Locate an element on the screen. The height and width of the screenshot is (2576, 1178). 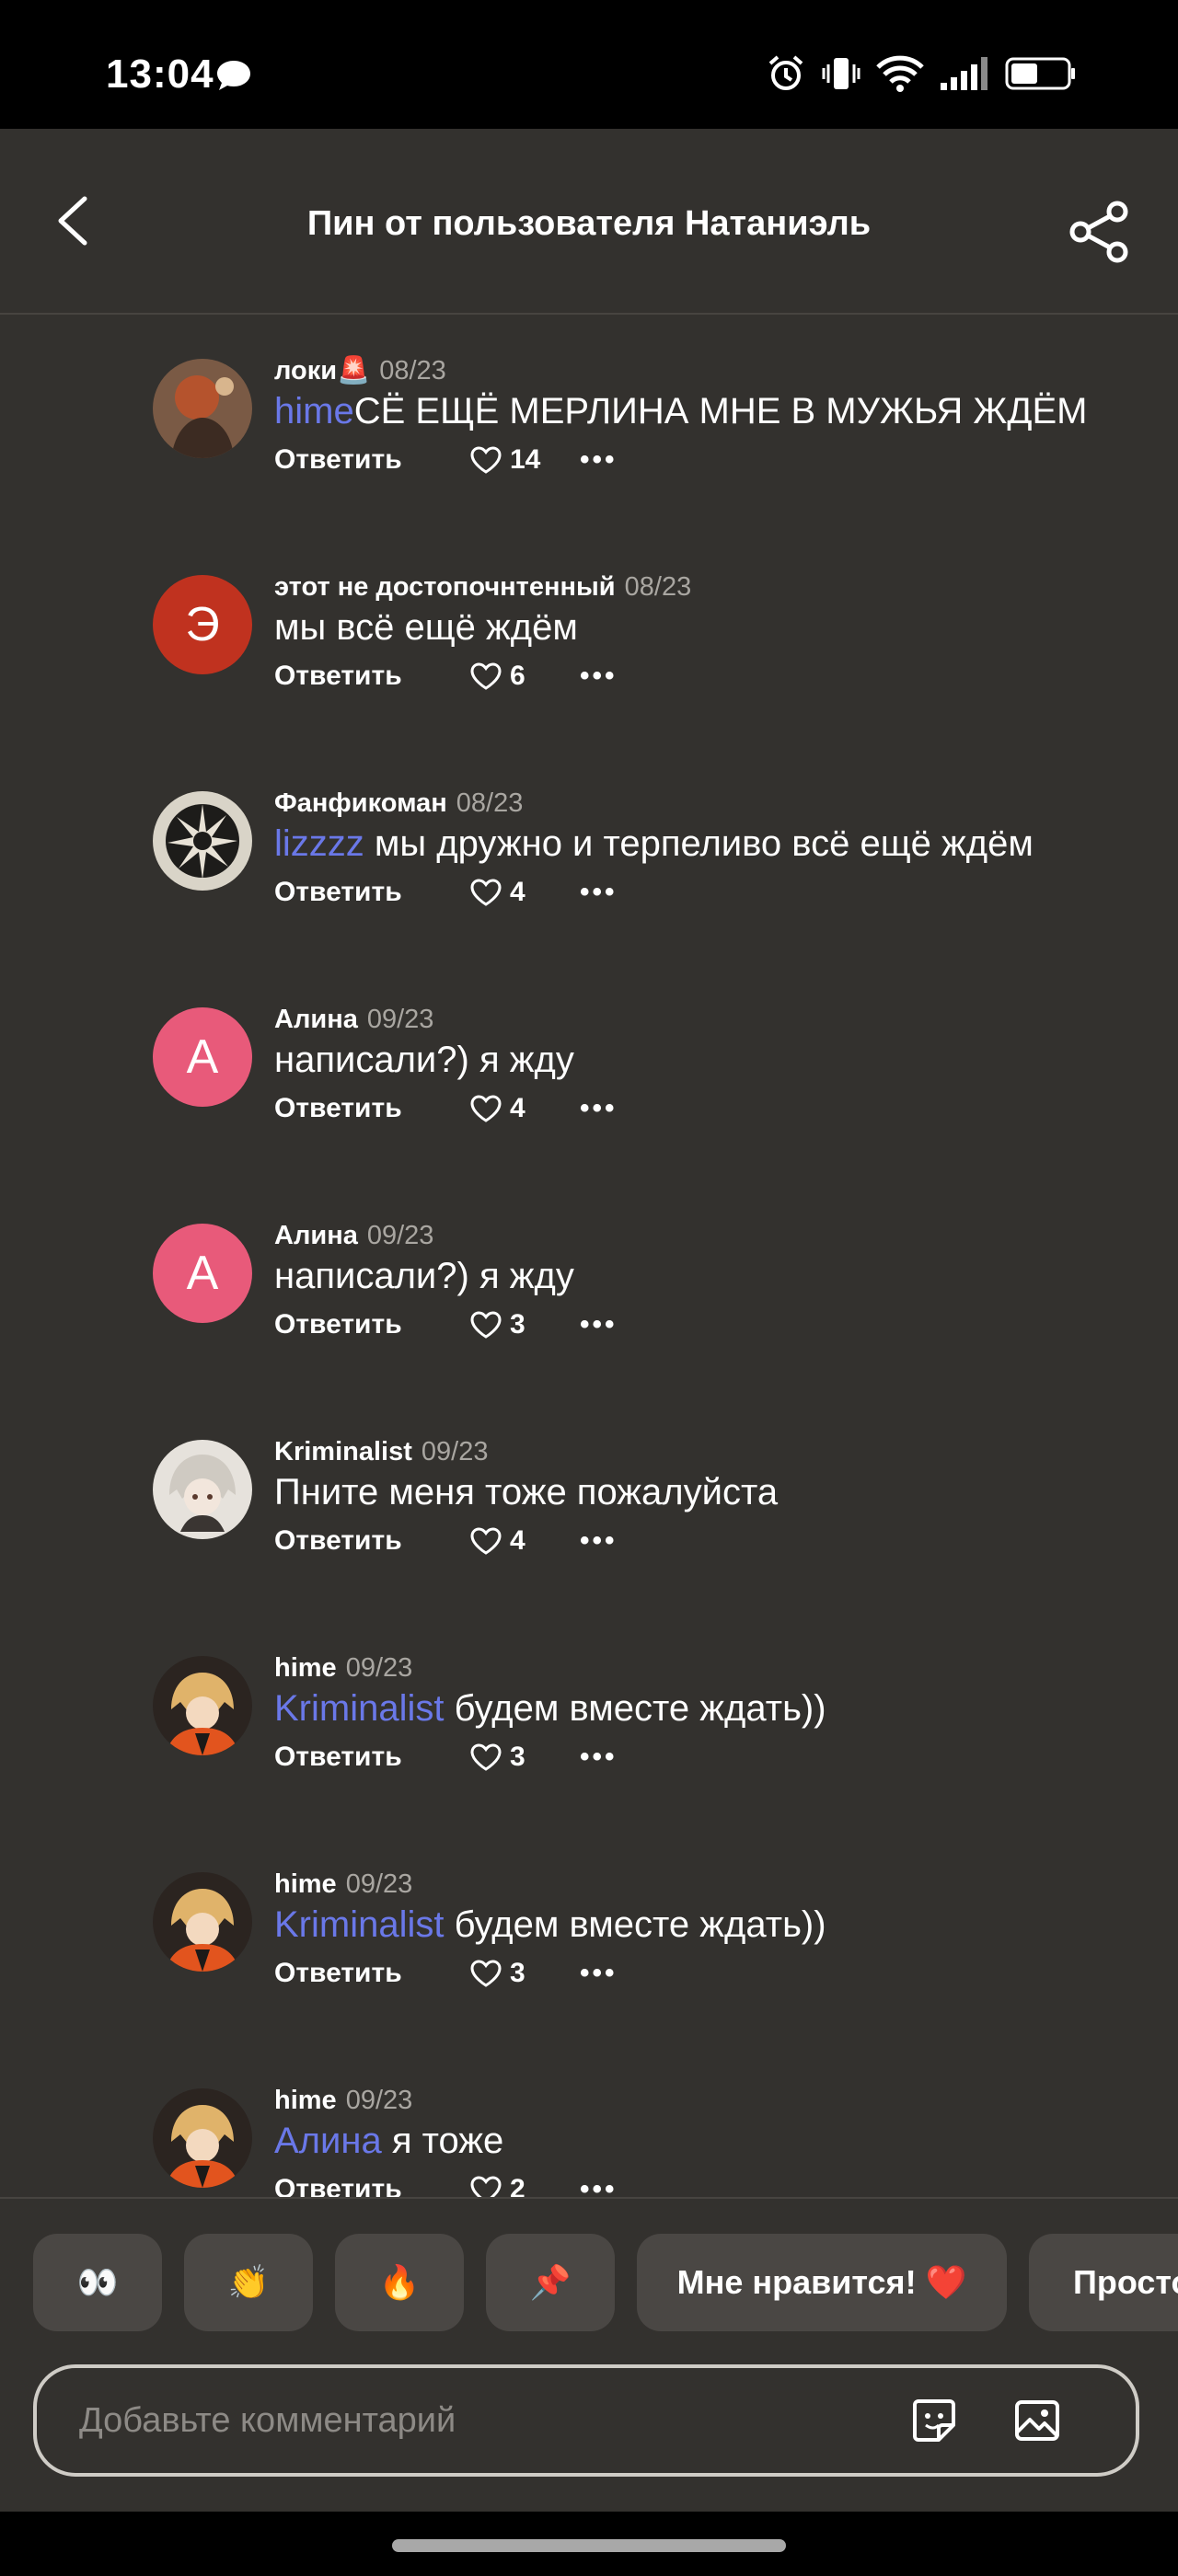
comment-actions: Ответить 4 ••• is located at coordinates (716, 1541).